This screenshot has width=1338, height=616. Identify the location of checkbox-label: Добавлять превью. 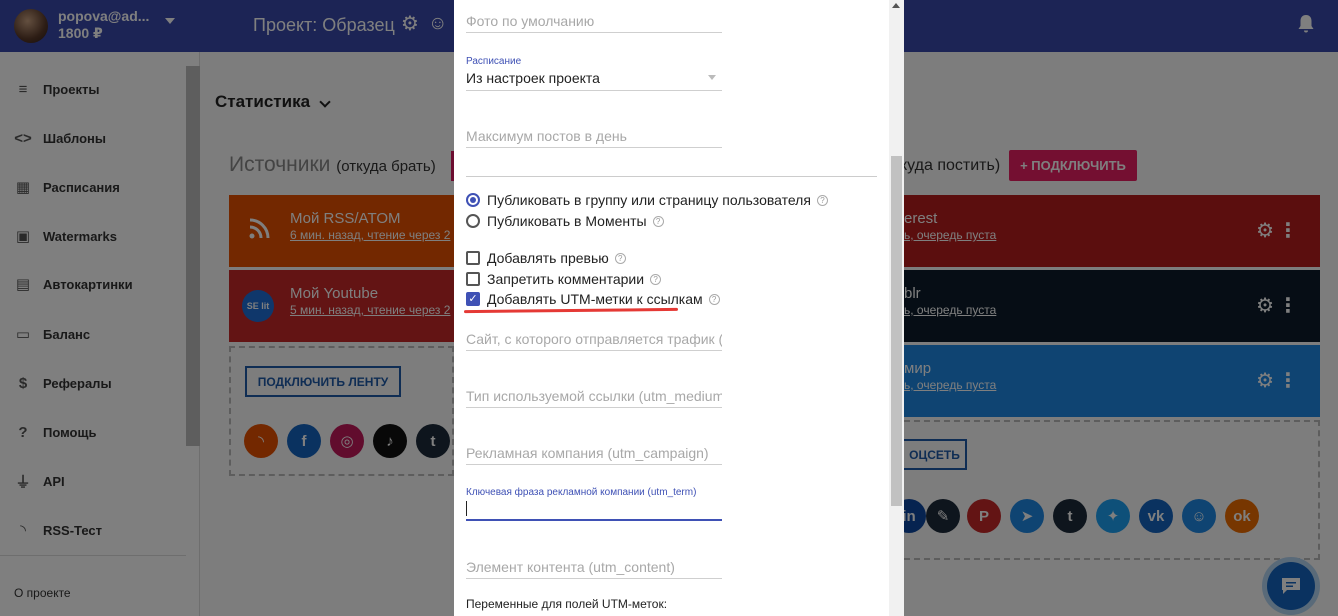
(548, 258).